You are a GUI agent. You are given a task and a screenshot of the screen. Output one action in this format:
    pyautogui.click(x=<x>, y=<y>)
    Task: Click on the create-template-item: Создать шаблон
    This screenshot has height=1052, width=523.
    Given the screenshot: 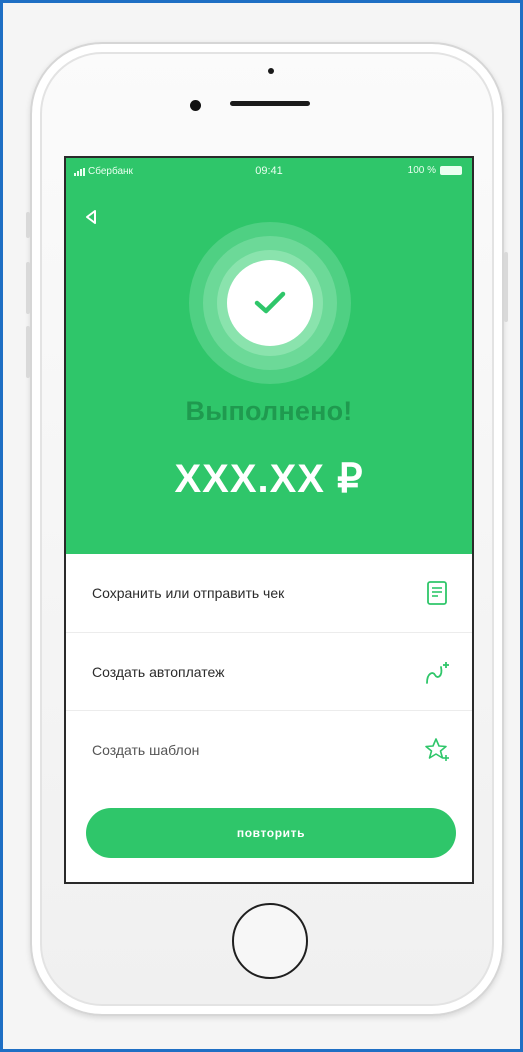 What is the action you would take?
    pyautogui.click(x=269, y=749)
    